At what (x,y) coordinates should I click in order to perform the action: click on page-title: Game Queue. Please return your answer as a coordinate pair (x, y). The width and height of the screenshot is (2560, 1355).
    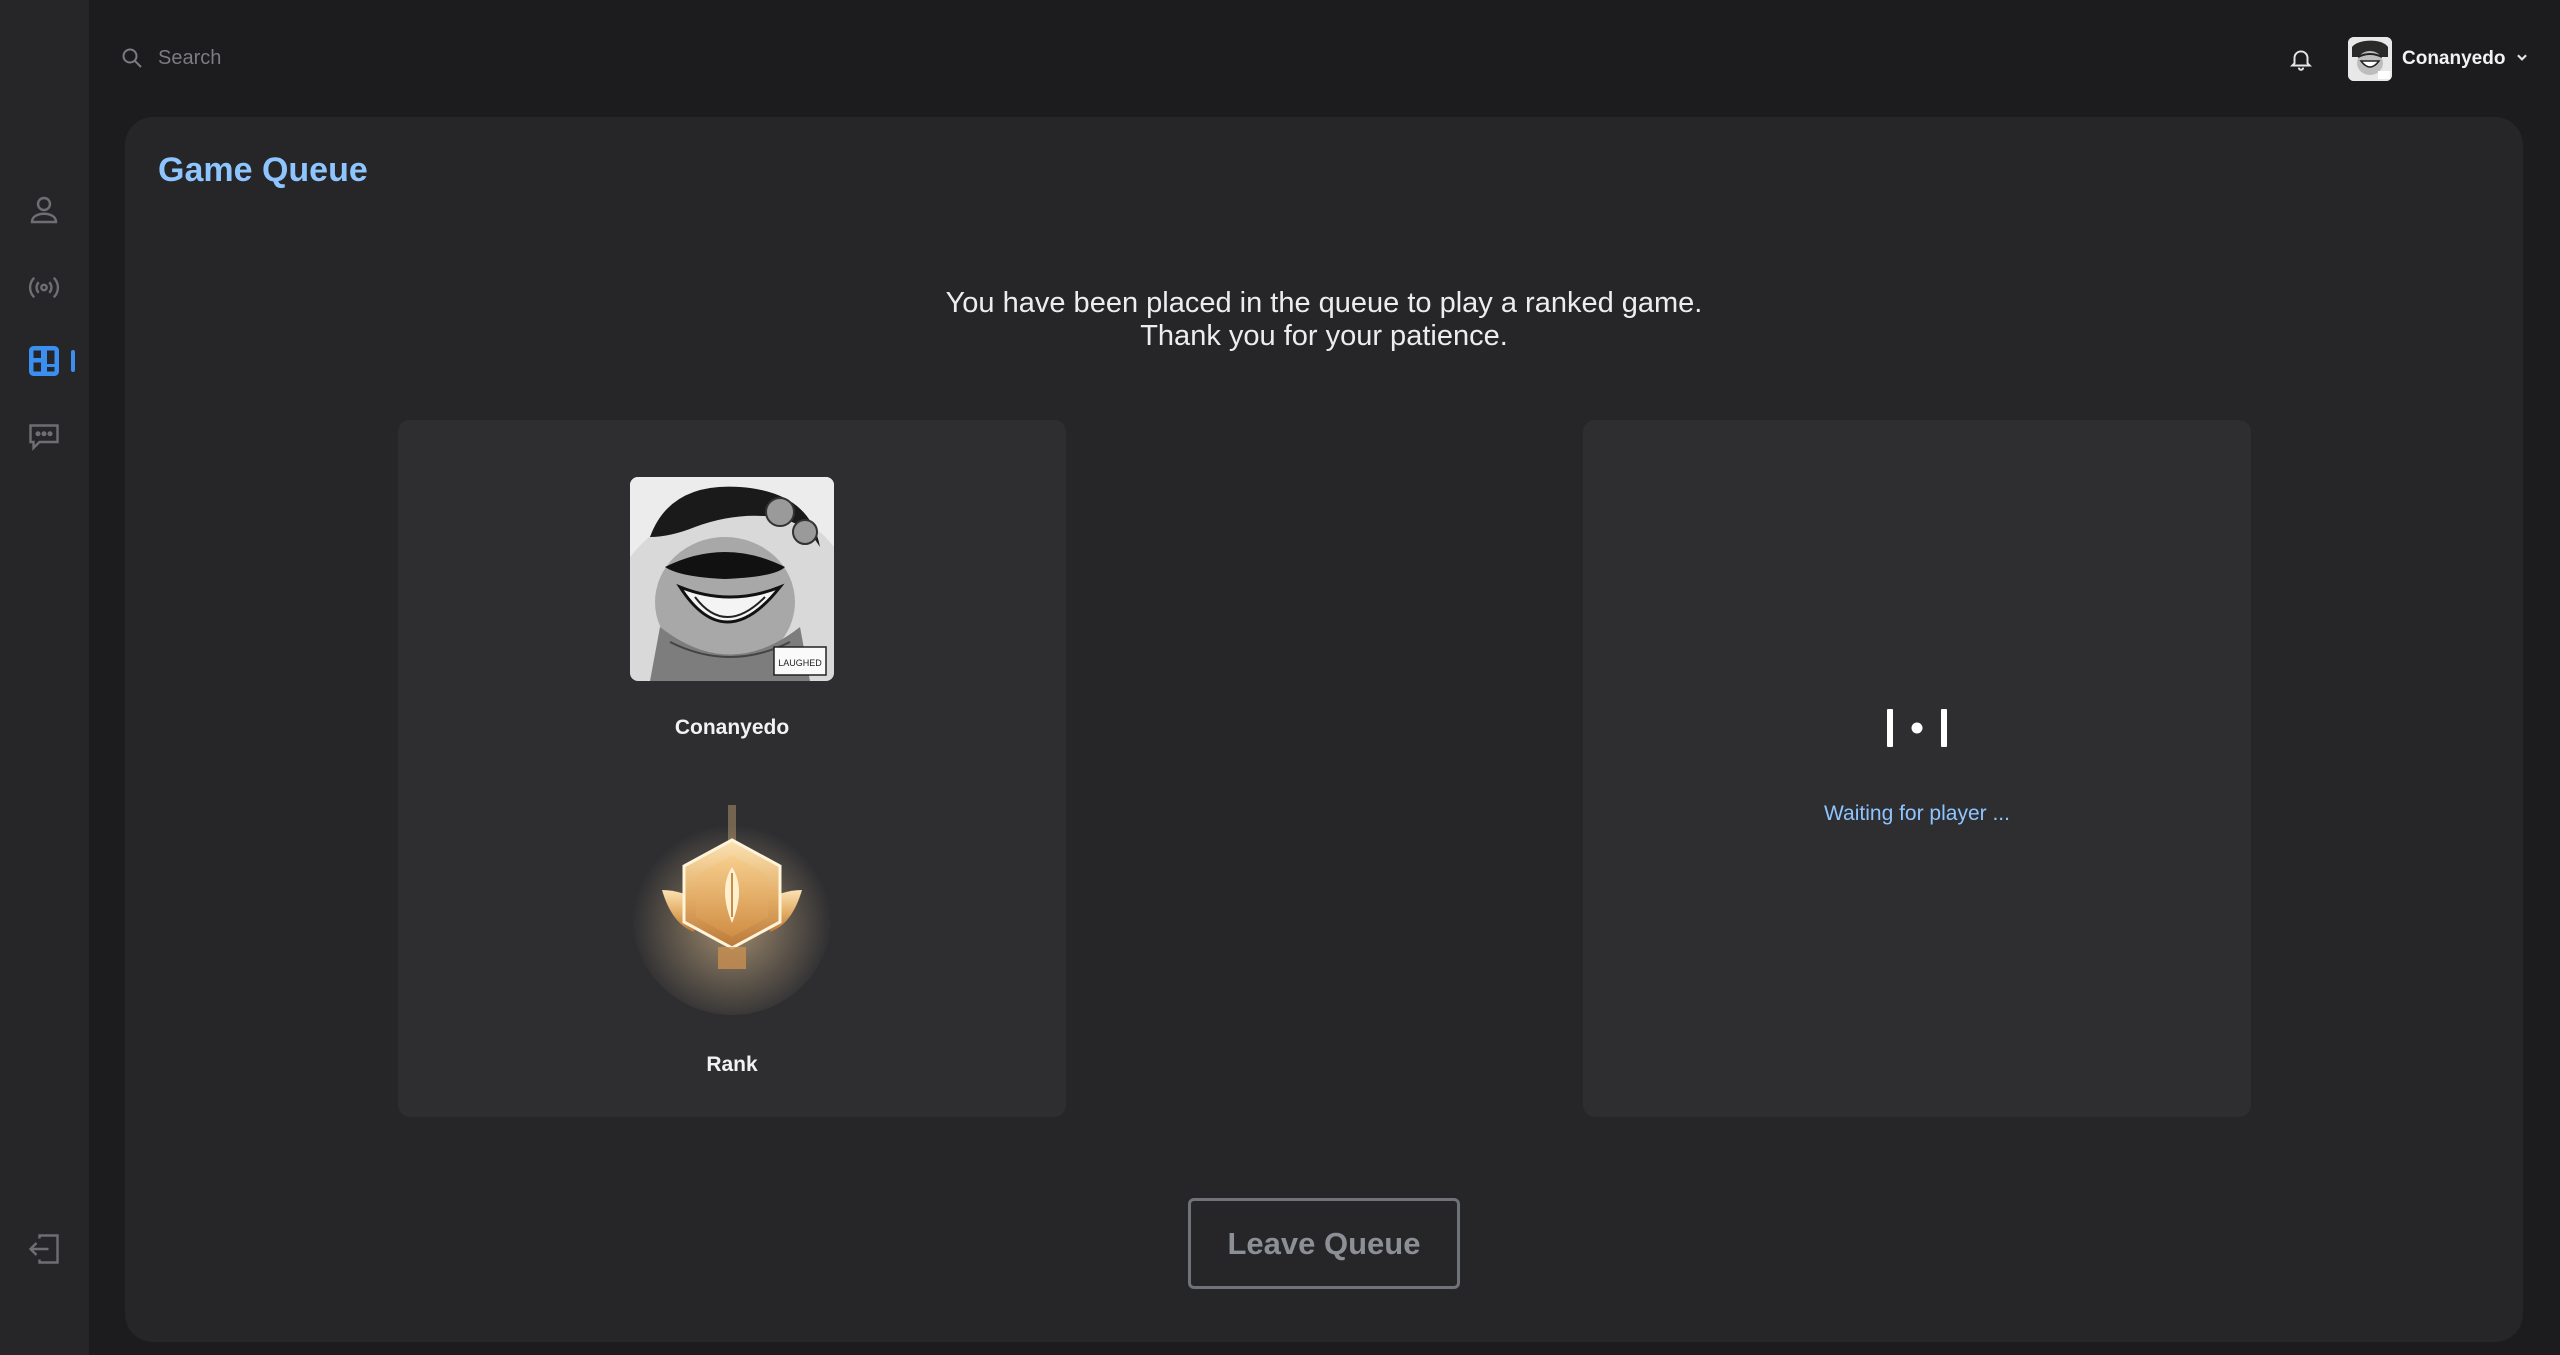
    Looking at the image, I should click on (263, 170).